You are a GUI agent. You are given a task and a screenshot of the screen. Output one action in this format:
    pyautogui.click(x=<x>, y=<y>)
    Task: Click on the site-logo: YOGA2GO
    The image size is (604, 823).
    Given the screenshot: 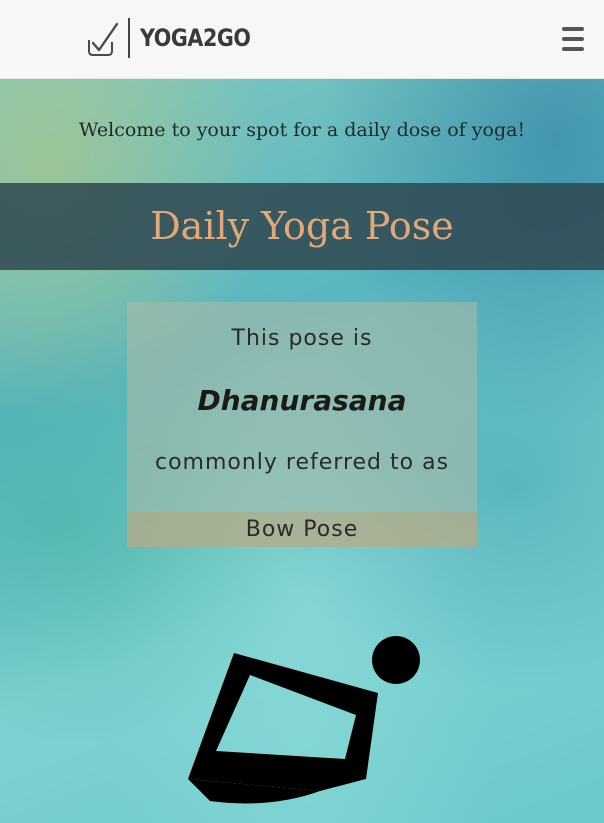 What is the action you would take?
    pyautogui.click(x=177, y=38)
    